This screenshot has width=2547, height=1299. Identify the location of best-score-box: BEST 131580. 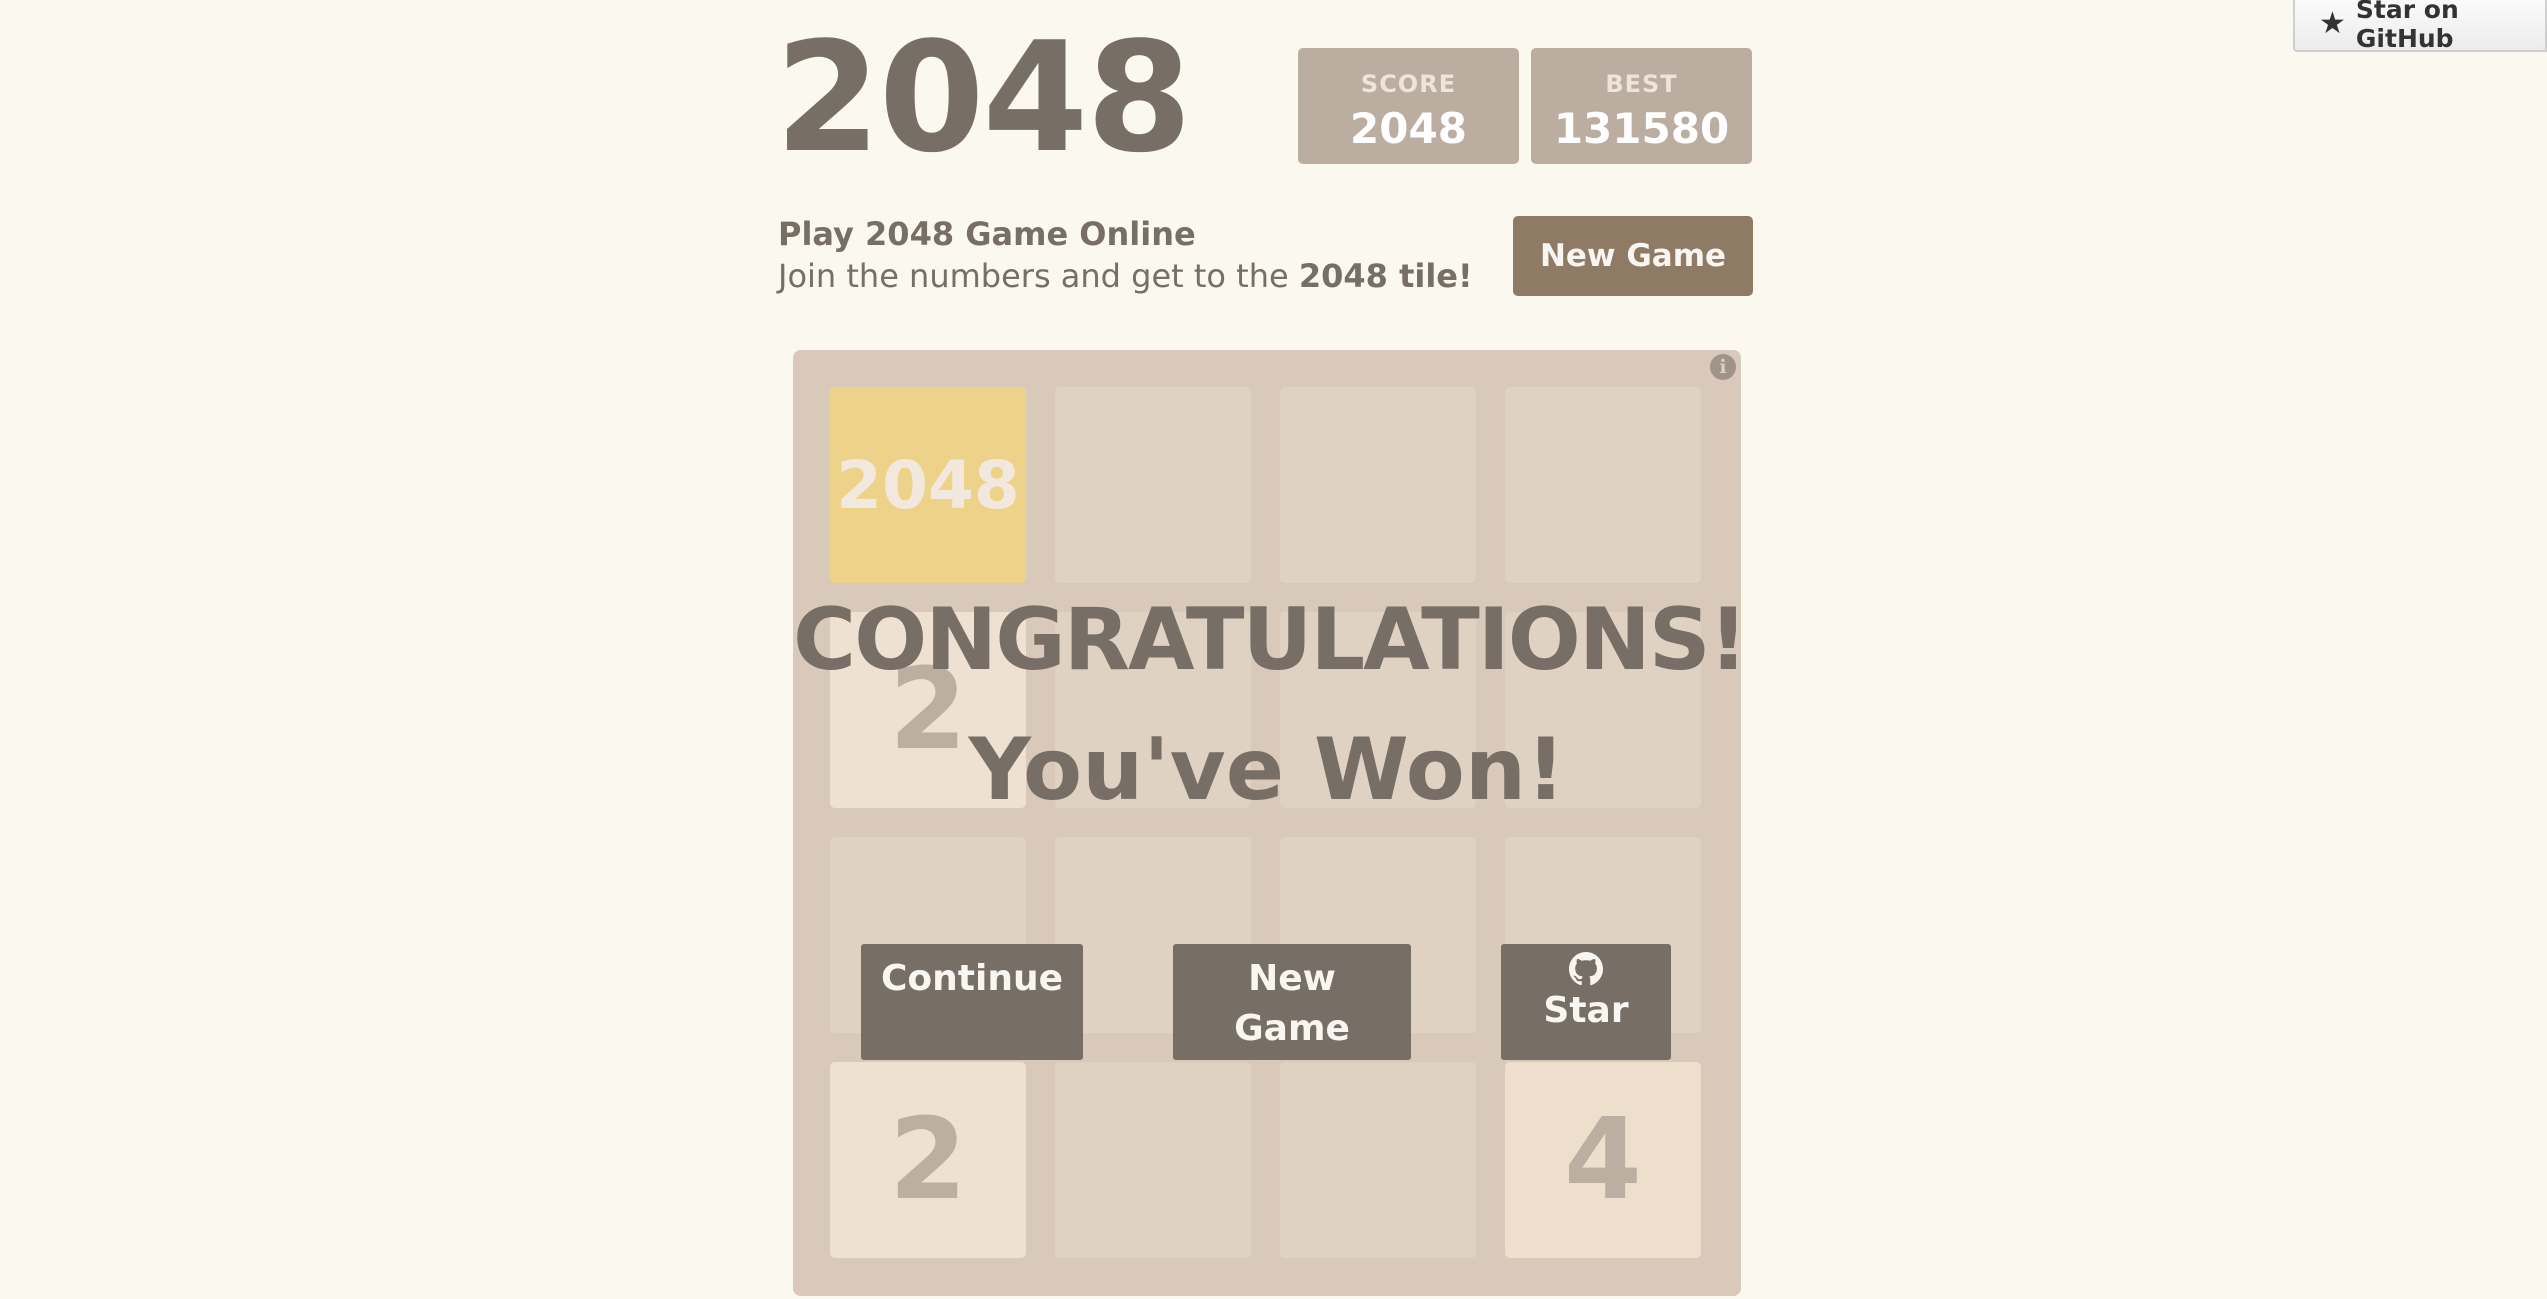
(1641, 106).